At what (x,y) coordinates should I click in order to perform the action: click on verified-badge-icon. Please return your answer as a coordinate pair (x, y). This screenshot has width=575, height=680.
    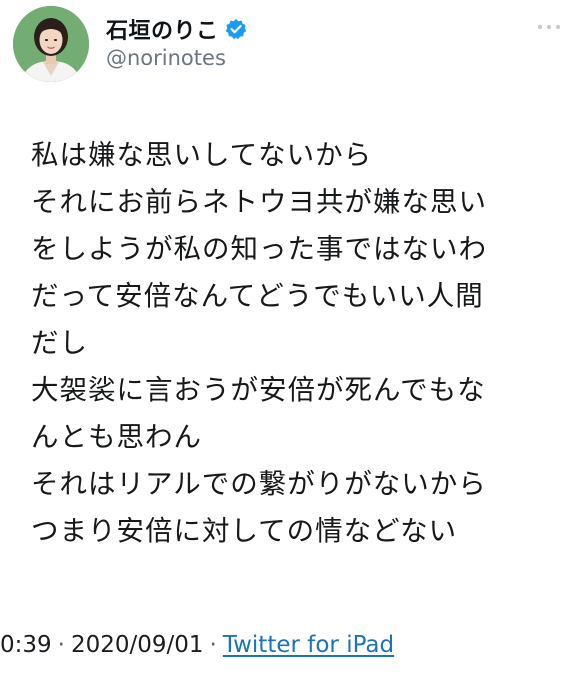
    Looking at the image, I should click on (236, 29).